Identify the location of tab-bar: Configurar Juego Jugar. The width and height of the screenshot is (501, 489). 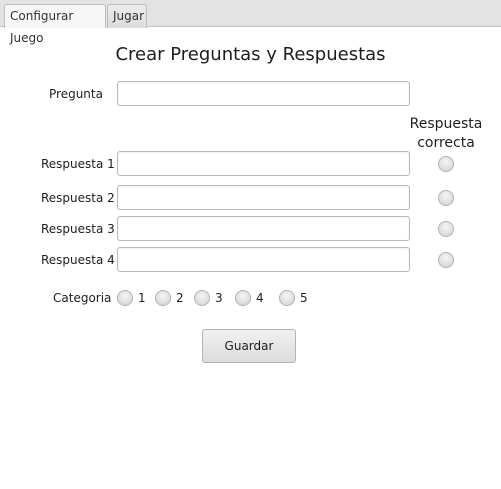
(250, 22).